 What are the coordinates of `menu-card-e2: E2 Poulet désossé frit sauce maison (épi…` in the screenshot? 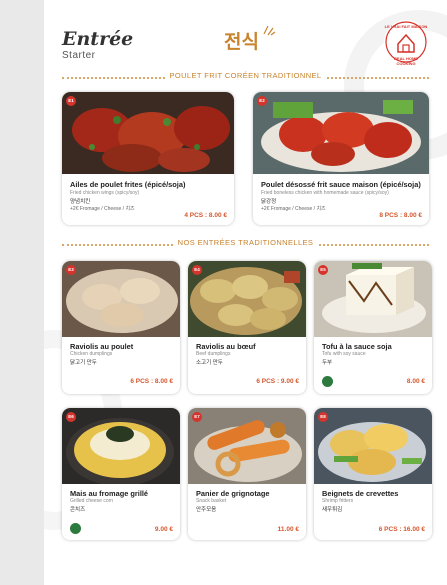 It's located at (341, 158).